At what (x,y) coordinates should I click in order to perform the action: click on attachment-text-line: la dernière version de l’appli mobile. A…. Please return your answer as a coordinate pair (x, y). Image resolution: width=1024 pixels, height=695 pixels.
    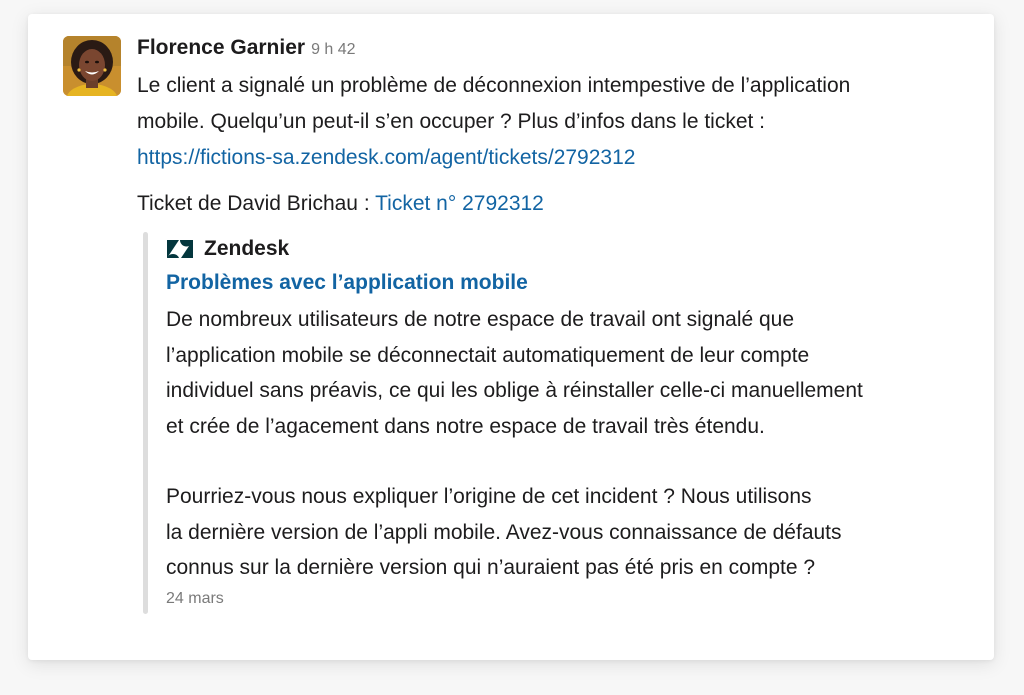
    Looking at the image, I should click on (504, 532).